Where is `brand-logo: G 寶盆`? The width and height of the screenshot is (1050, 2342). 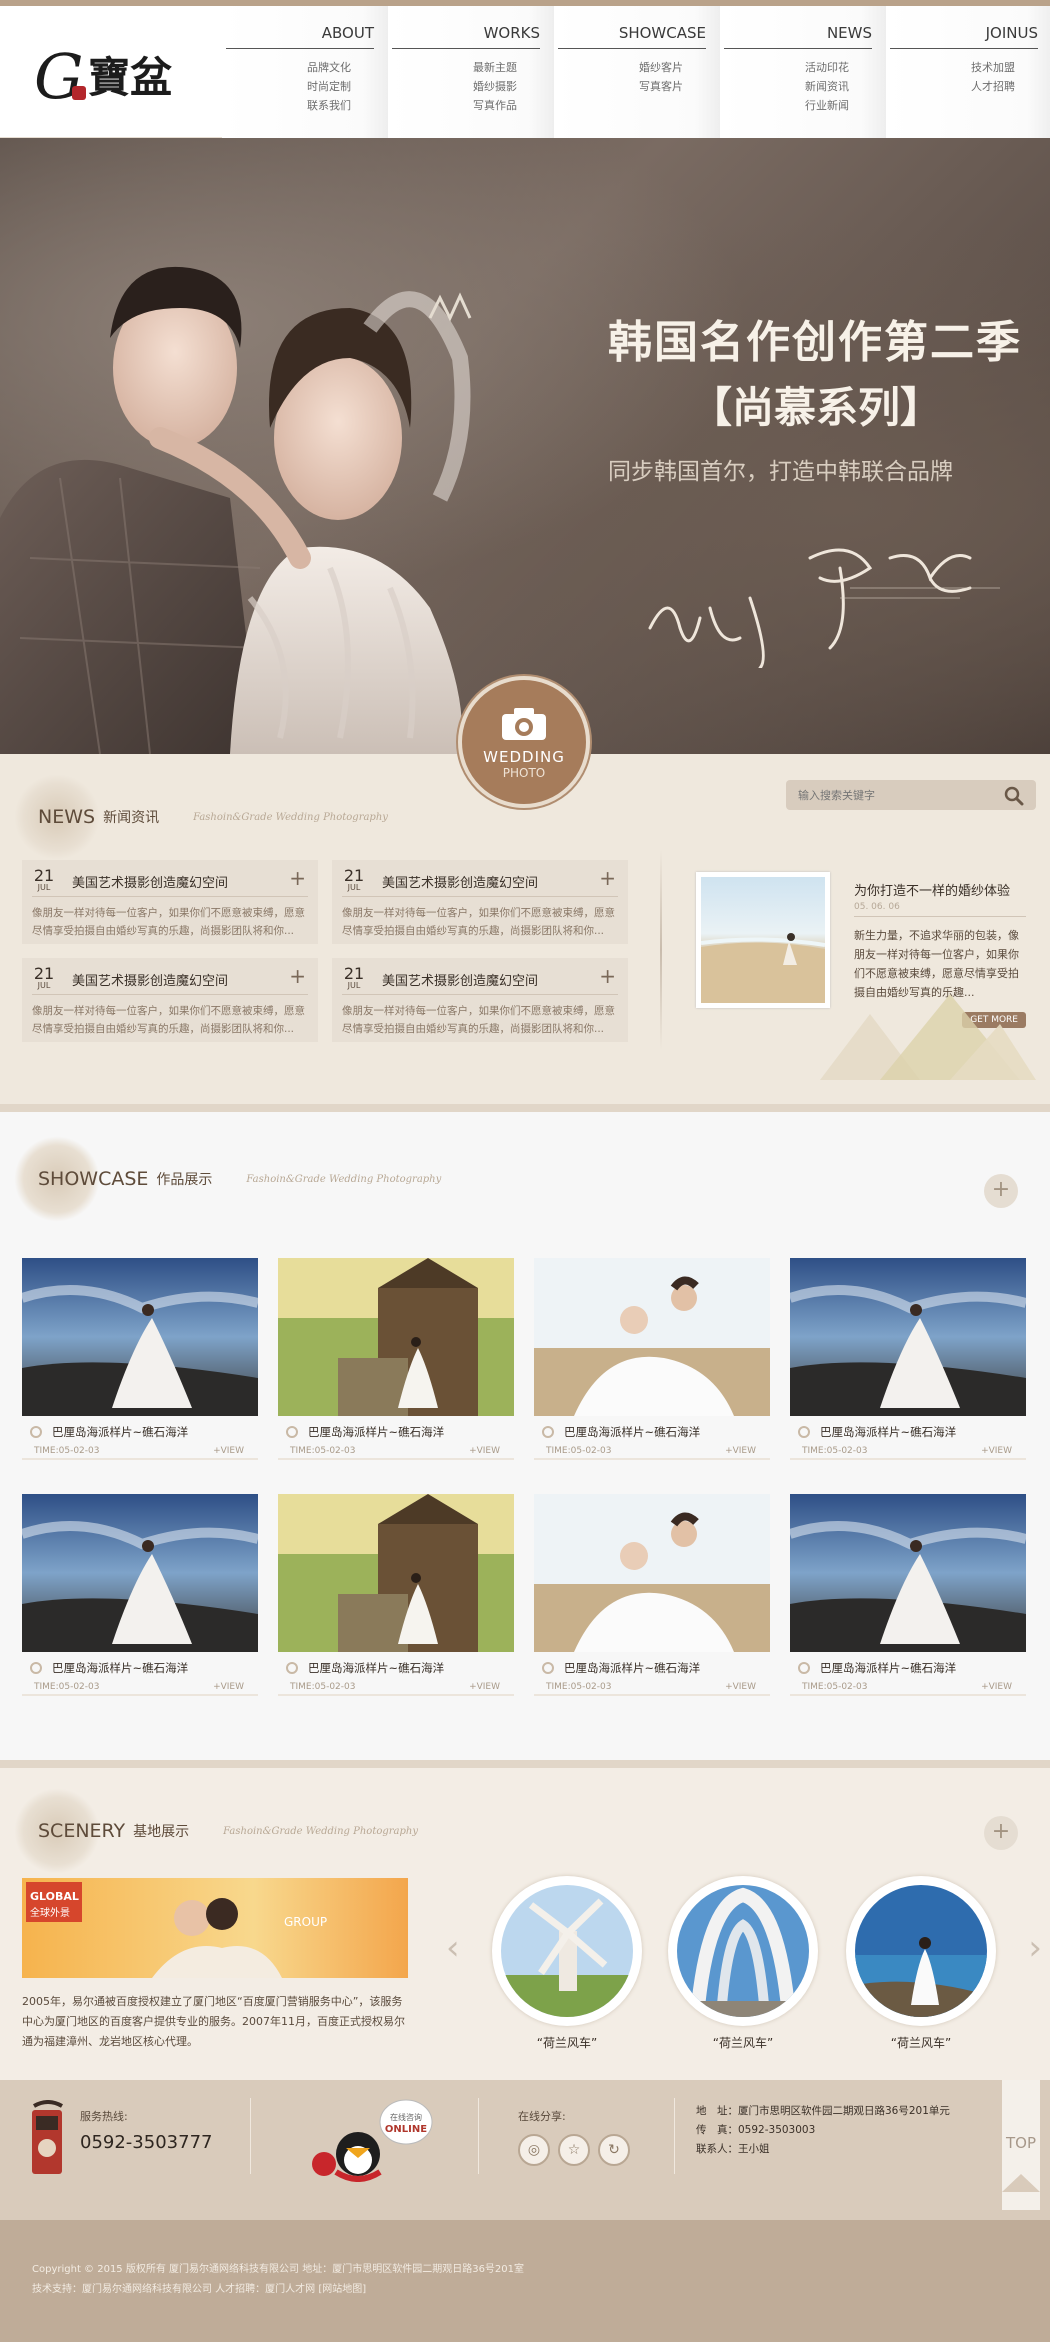 brand-logo: G 寶盆 is located at coordinates (114, 76).